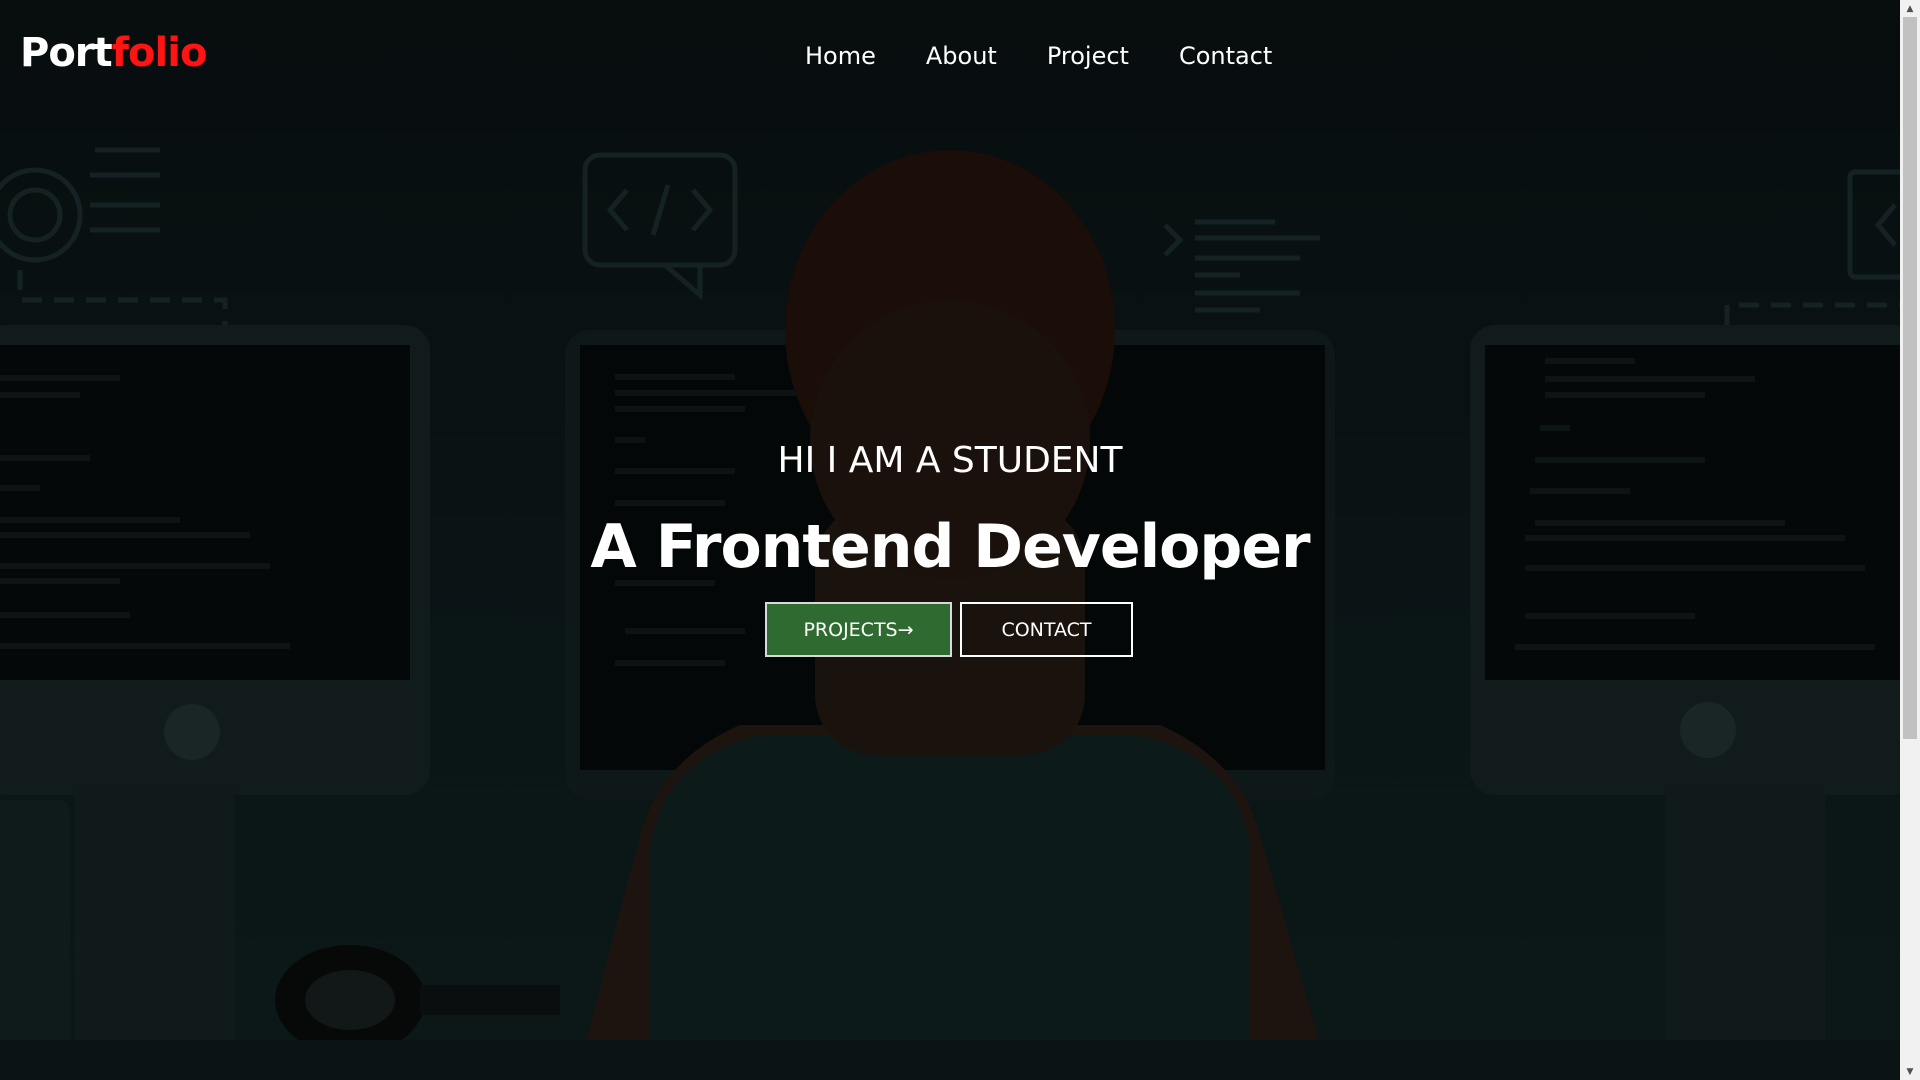 Image resolution: width=1920 pixels, height=1080 pixels. What do you see at coordinates (858, 629) in the screenshot?
I see `projects-button: PROJECTS→` at bounding box center [858, 629].